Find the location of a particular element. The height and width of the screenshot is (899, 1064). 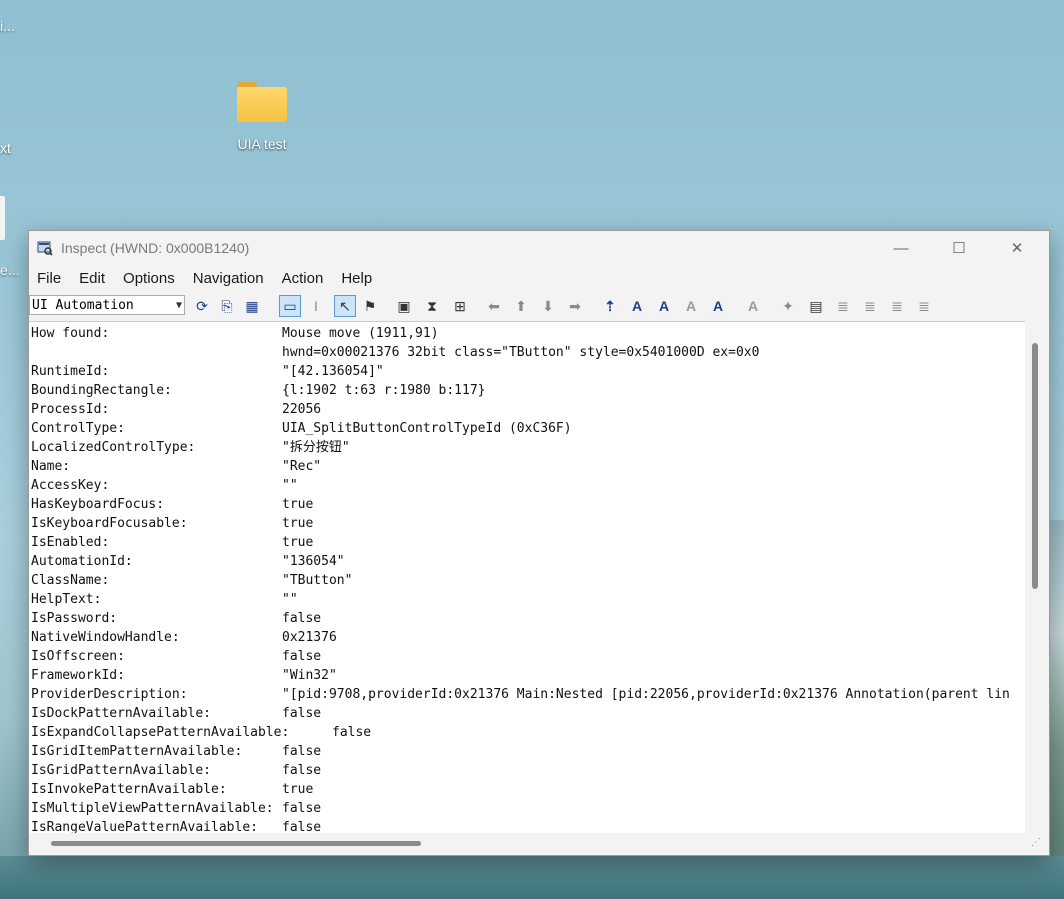

desktop-folder-uia-test: UIA test is located at coordinates (262, 115).